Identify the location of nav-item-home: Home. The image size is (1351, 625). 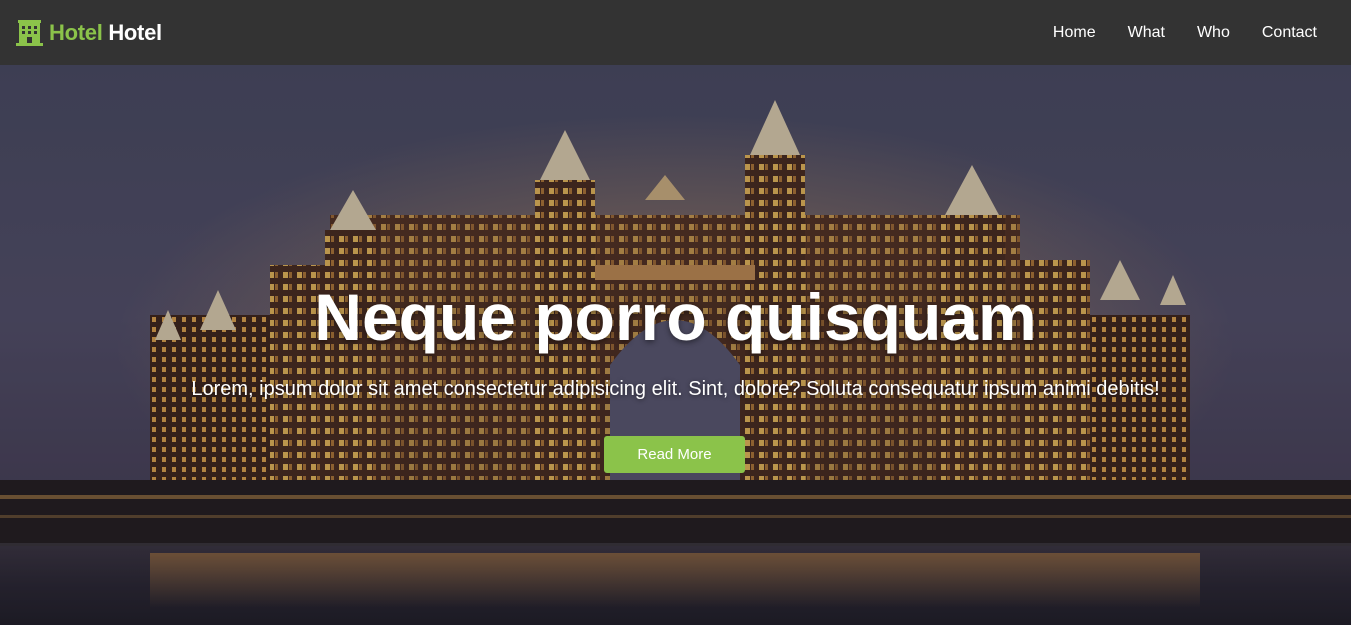
(1074, 33).